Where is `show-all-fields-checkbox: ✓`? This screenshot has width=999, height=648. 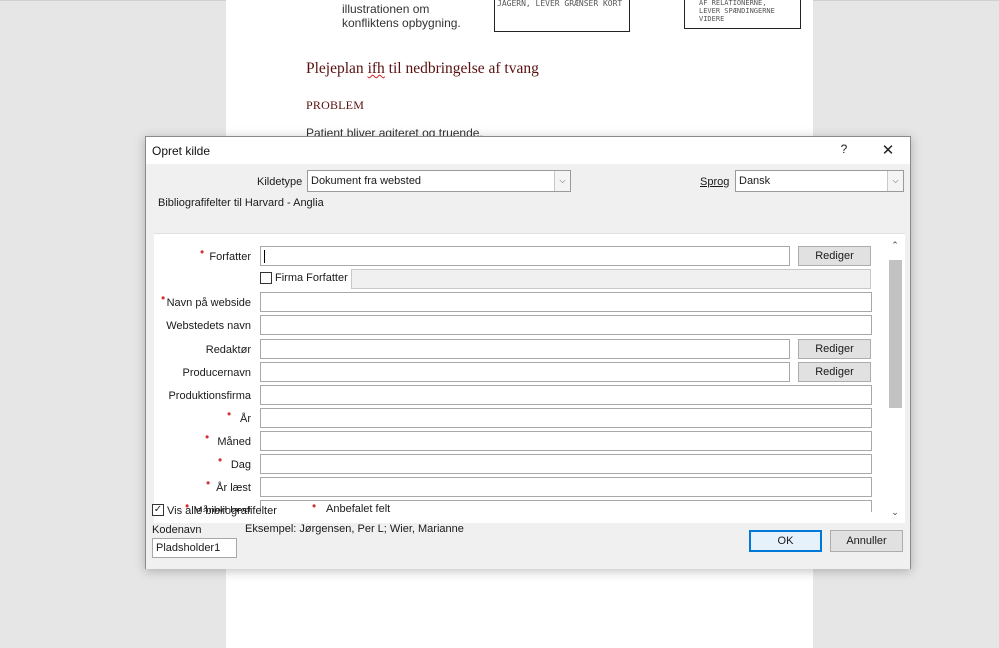
show-all-fields-checkbox: ✓ is located at coordinates (158, 510).